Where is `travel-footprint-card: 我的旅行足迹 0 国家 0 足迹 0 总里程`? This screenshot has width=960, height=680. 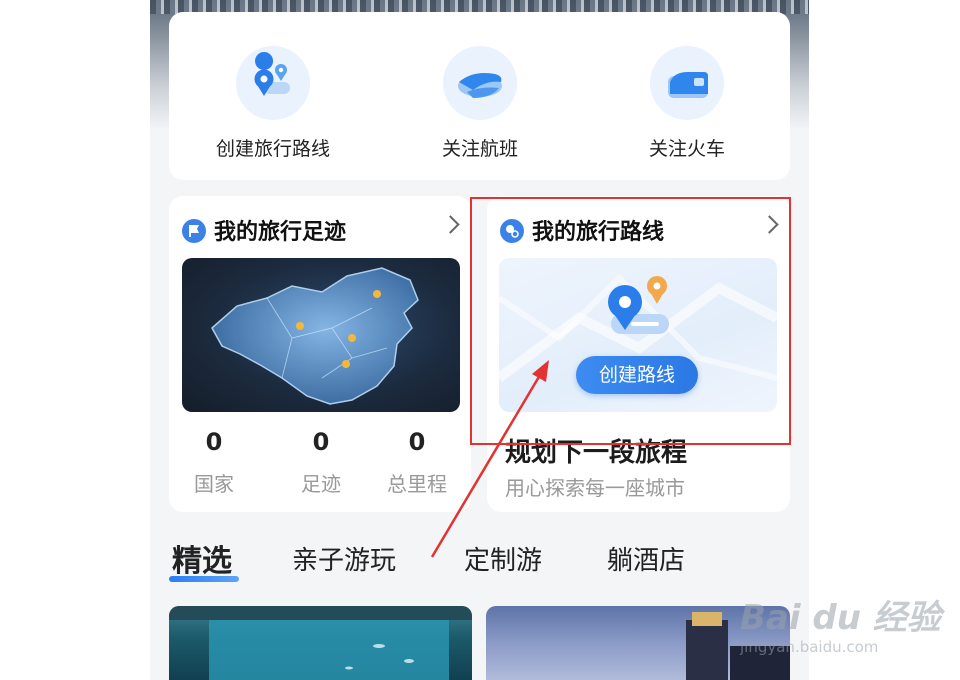
travel-footprint-card: 我的旅行足迹 0 国家 0 足迹 0 总里程 is located at coordinates (320, 354).